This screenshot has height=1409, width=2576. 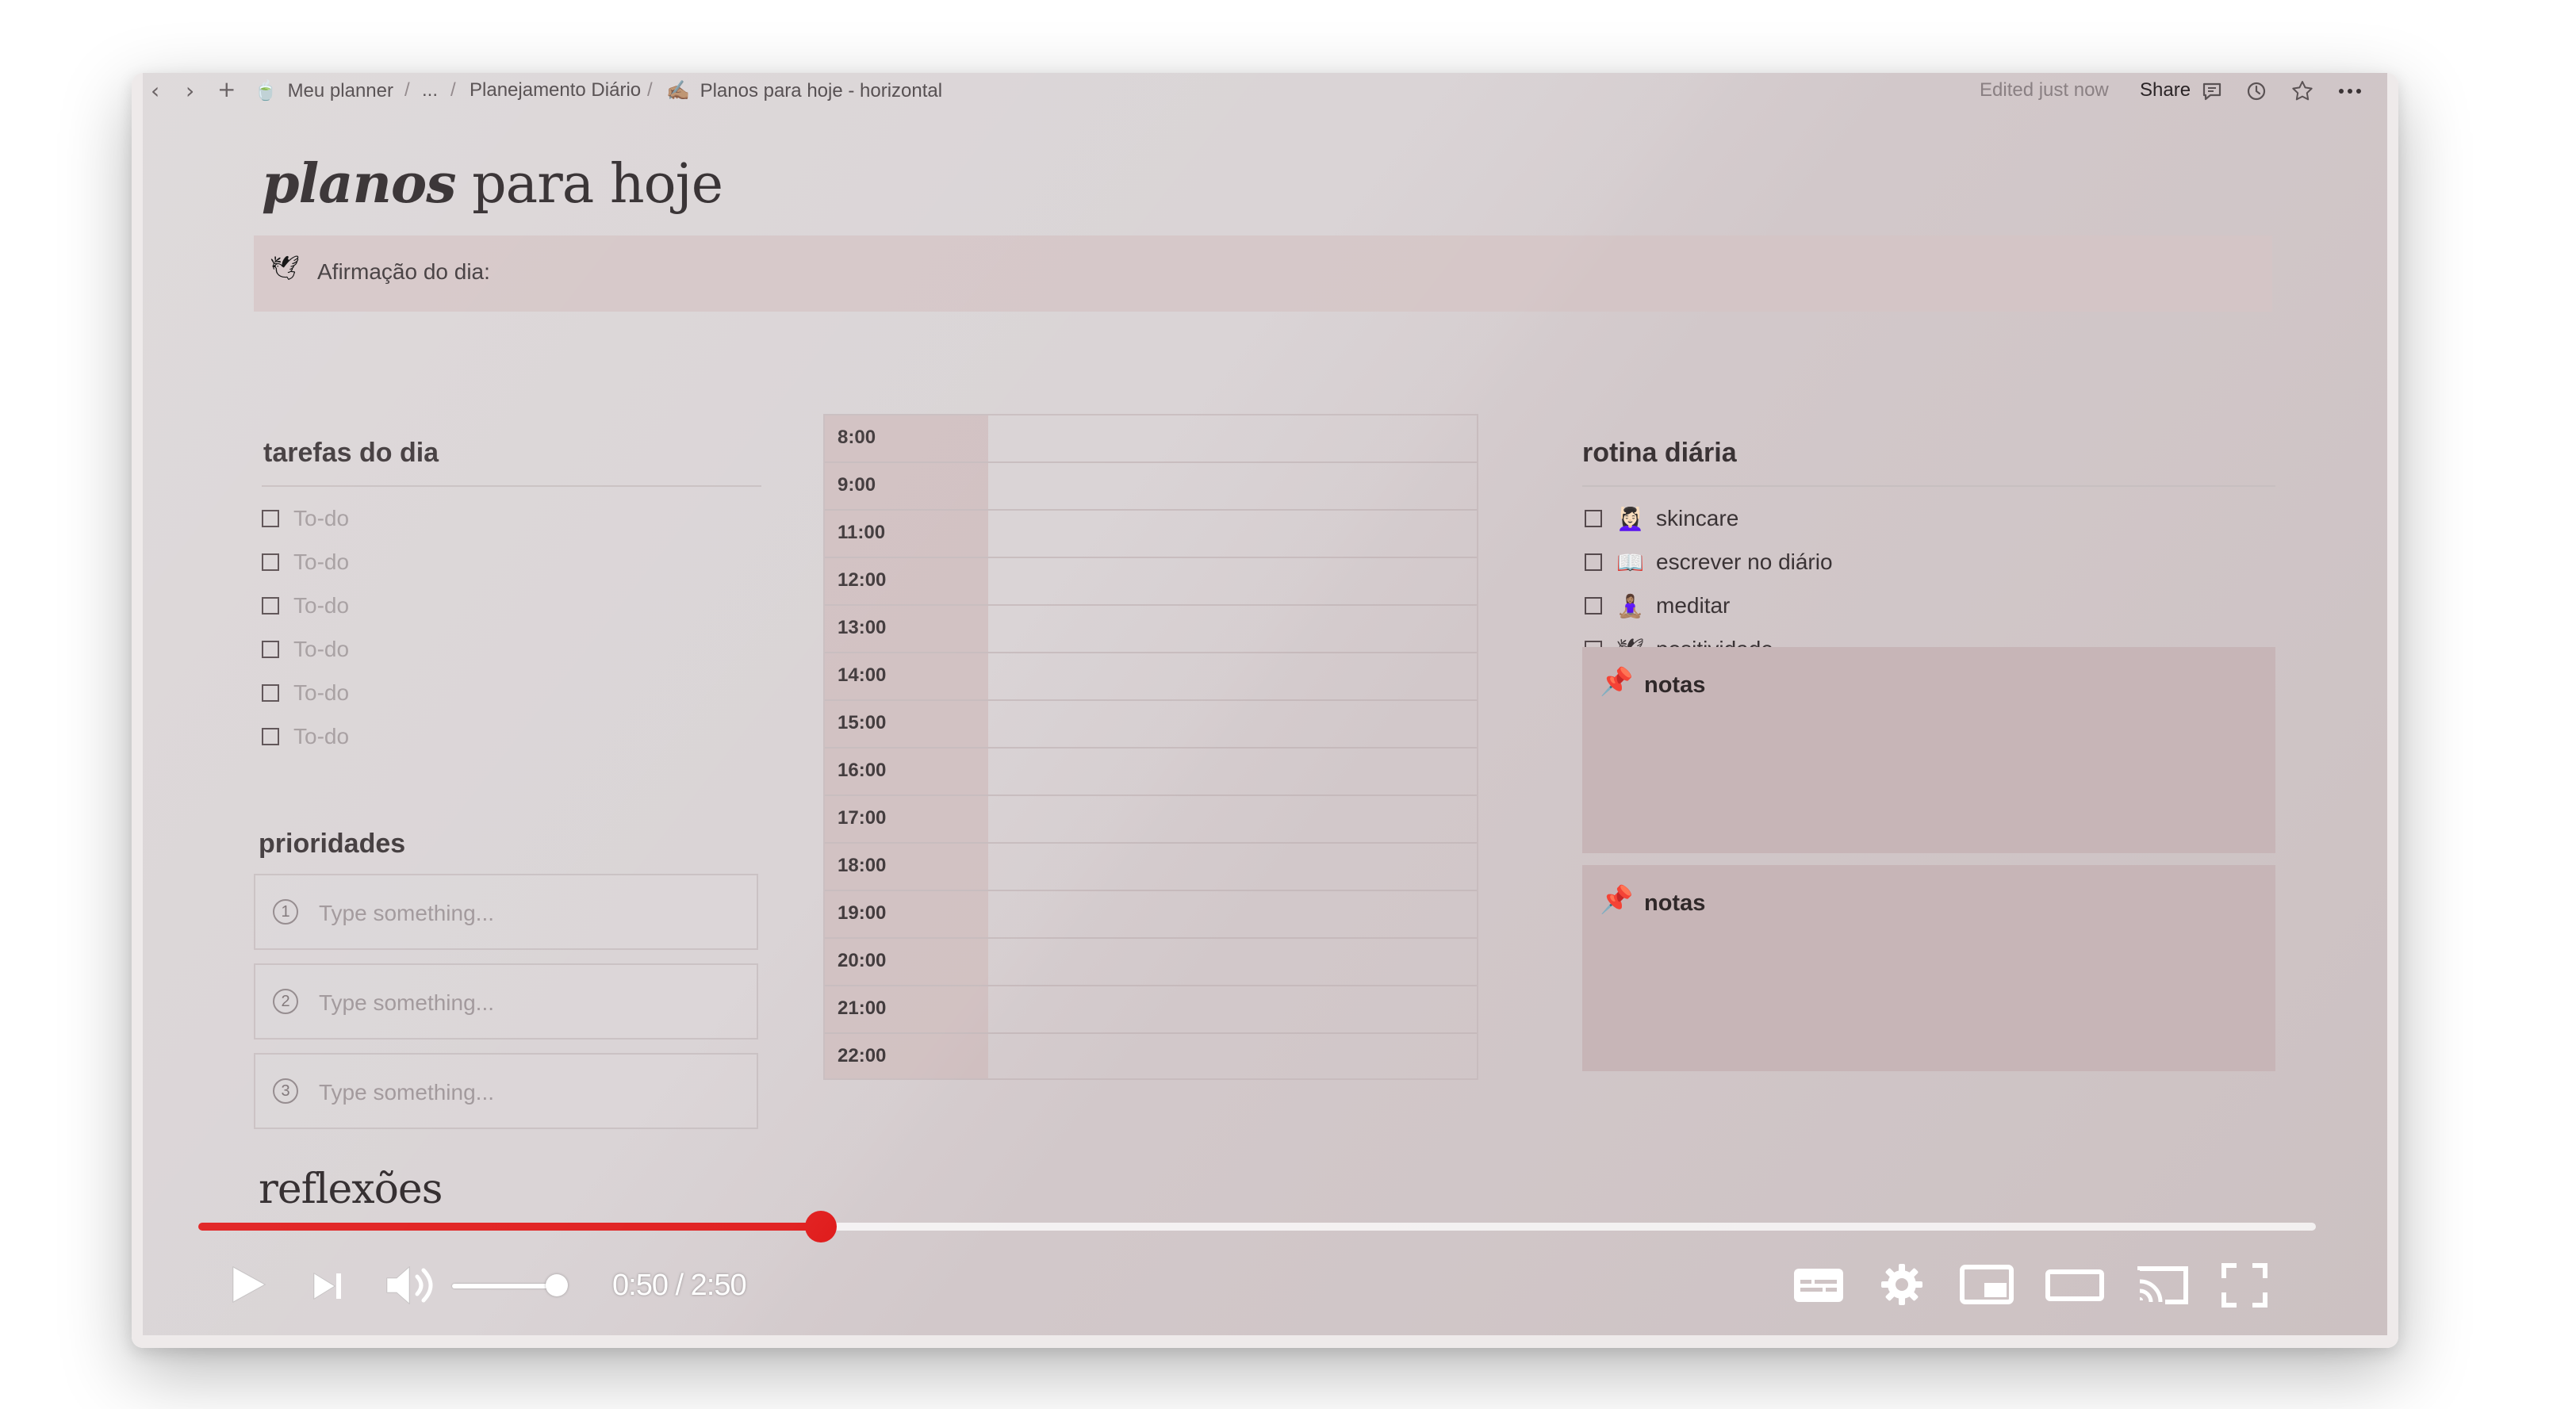 I want to click on title-rest-part: para hoje, so click(x=589, y=184).